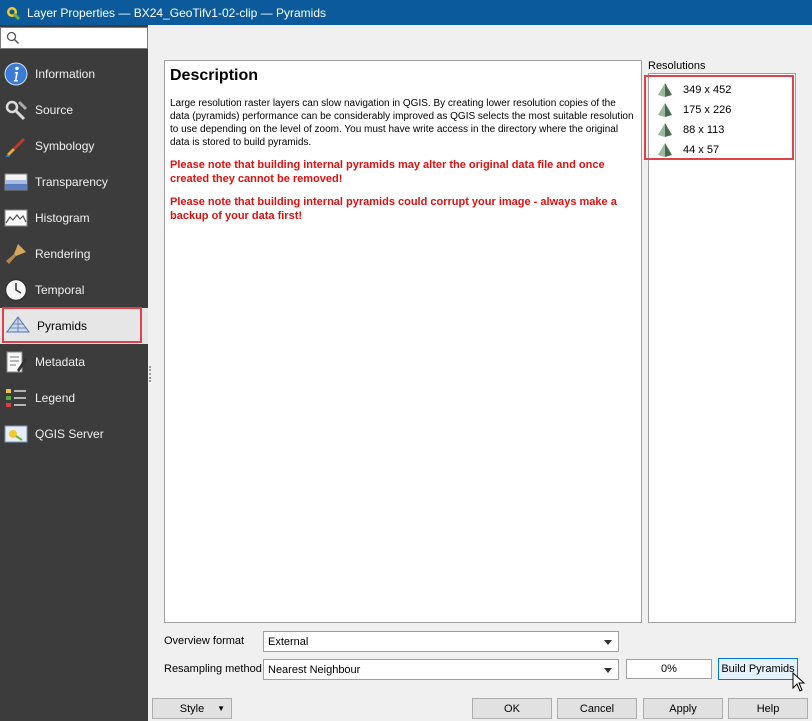  I want to click on sidebar-item-rendering: Rendering, so click(74, 254).